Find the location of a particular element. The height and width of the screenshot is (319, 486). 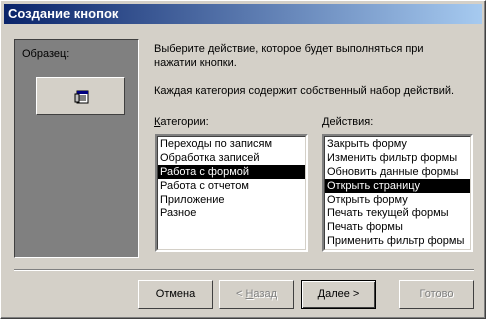

form-icon is located at coordinates (81, 97).